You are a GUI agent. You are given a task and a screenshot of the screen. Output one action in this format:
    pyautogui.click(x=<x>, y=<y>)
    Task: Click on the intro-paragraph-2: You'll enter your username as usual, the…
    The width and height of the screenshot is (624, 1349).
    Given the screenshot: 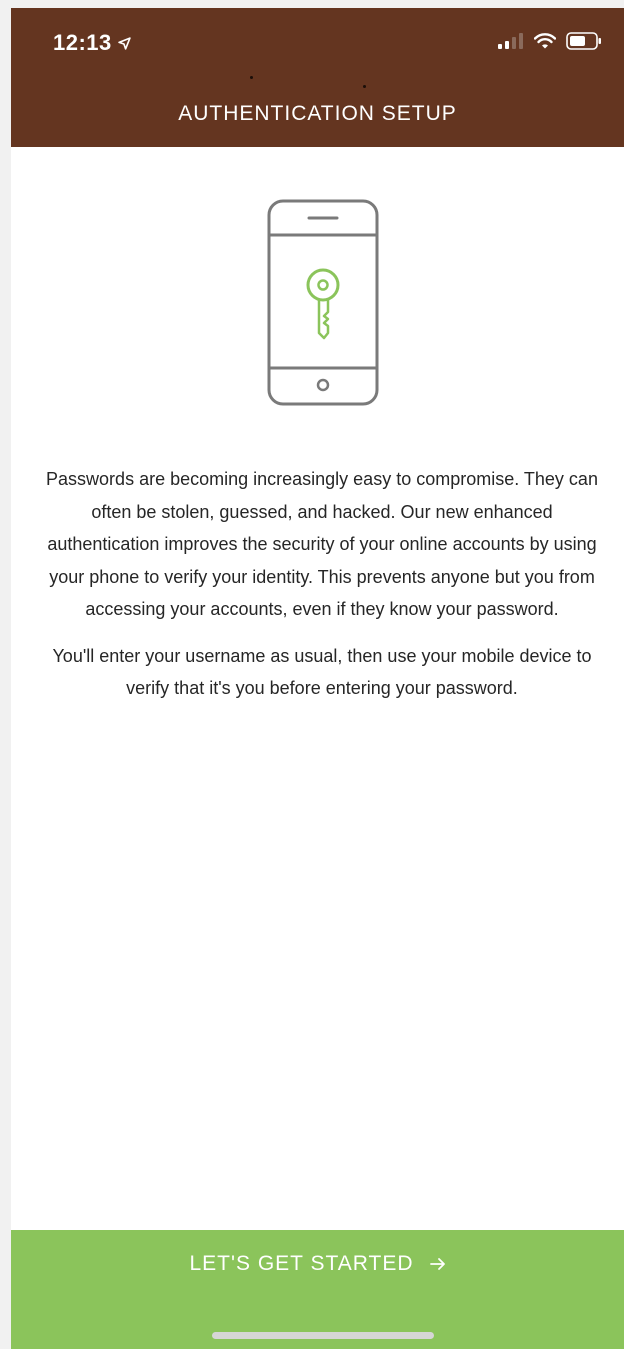 What is the action you would take?
    pyautogui.click(x=322, y=672)
    